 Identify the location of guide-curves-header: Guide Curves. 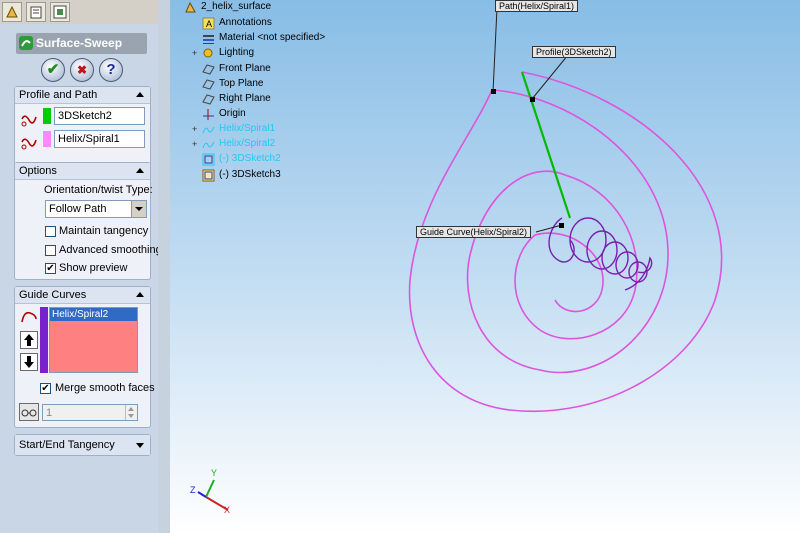
(82, 295).